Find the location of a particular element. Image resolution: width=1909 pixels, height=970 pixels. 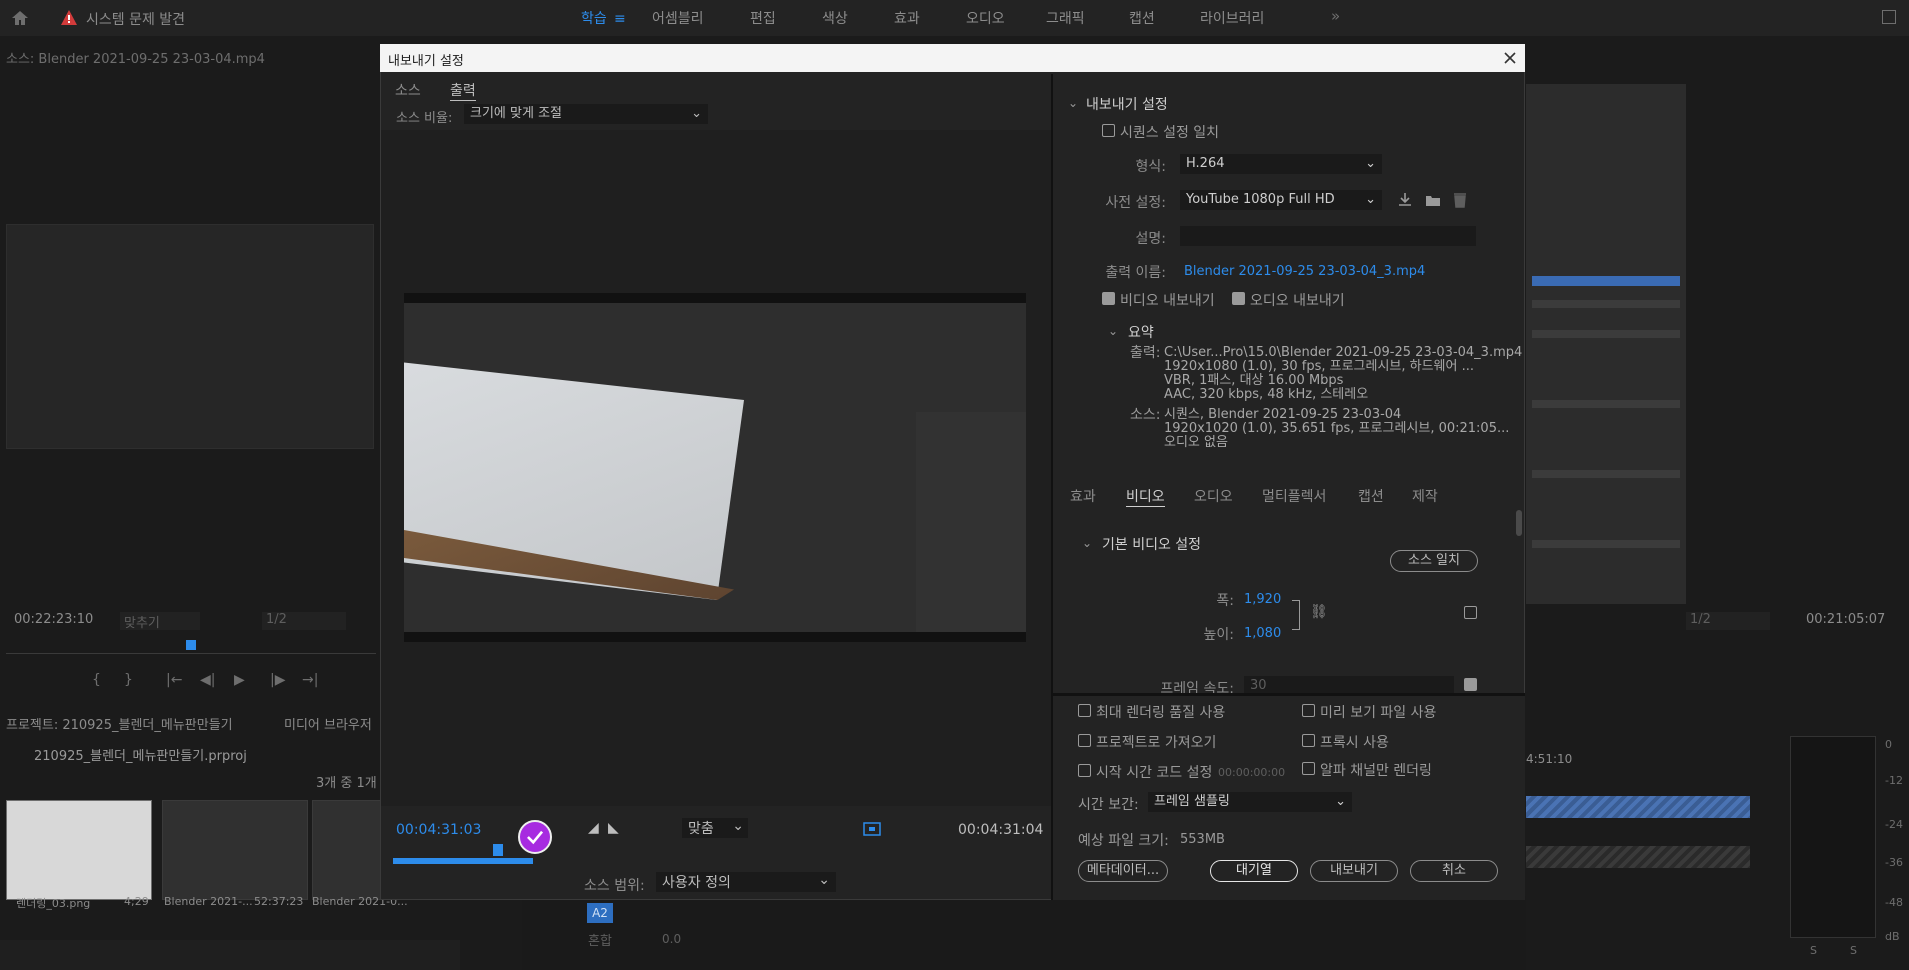

framerate-checkbox is located at coordinates (1470, 684).